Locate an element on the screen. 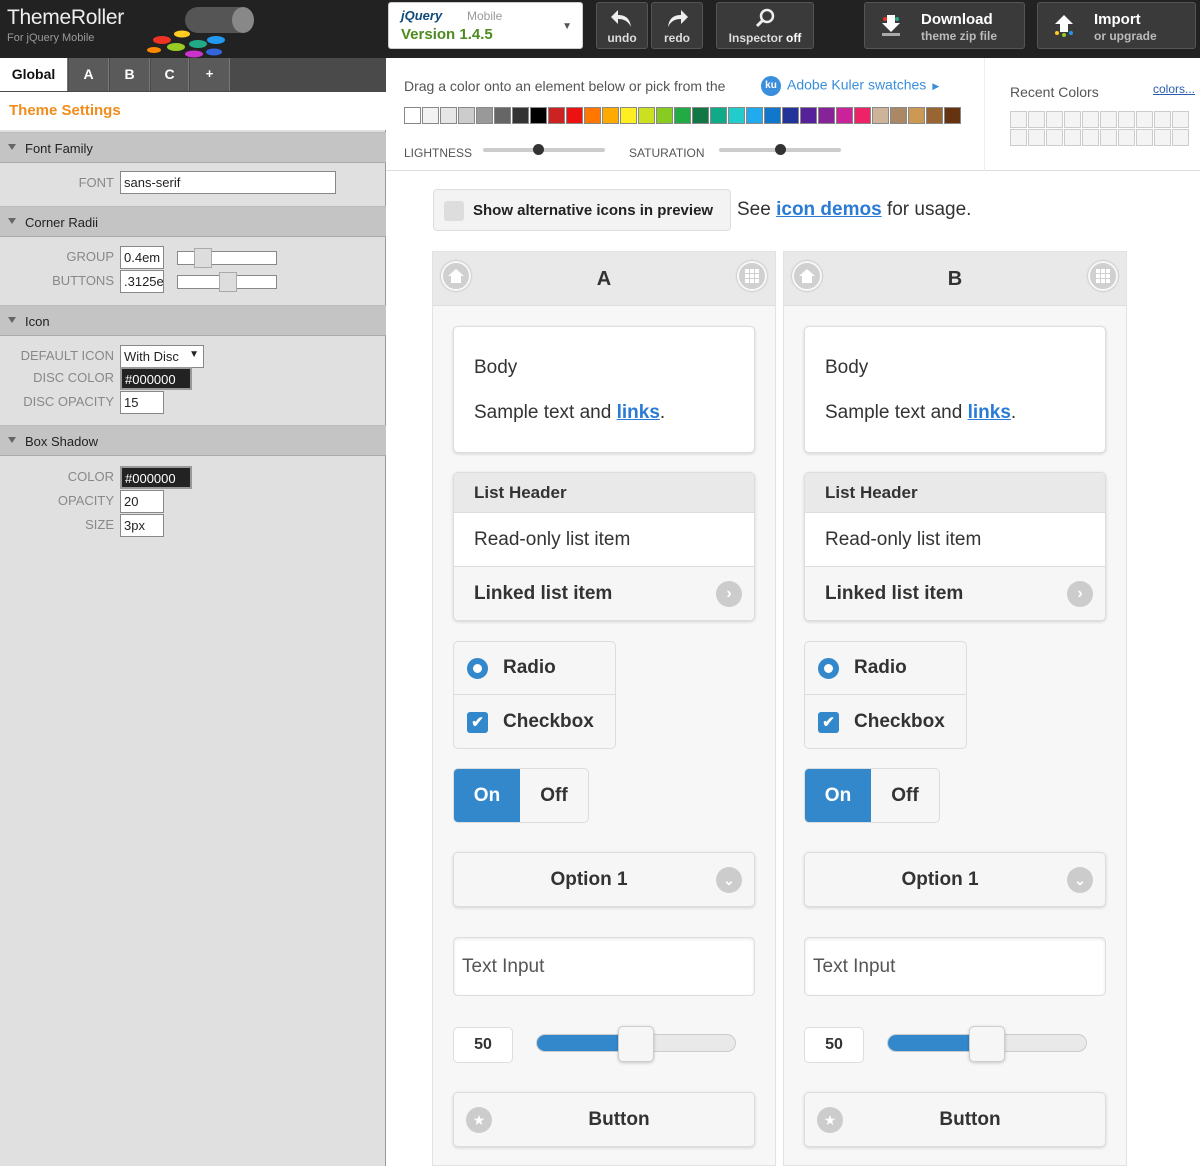  section-font-family: Font Family is located at coordinates (193, 147).